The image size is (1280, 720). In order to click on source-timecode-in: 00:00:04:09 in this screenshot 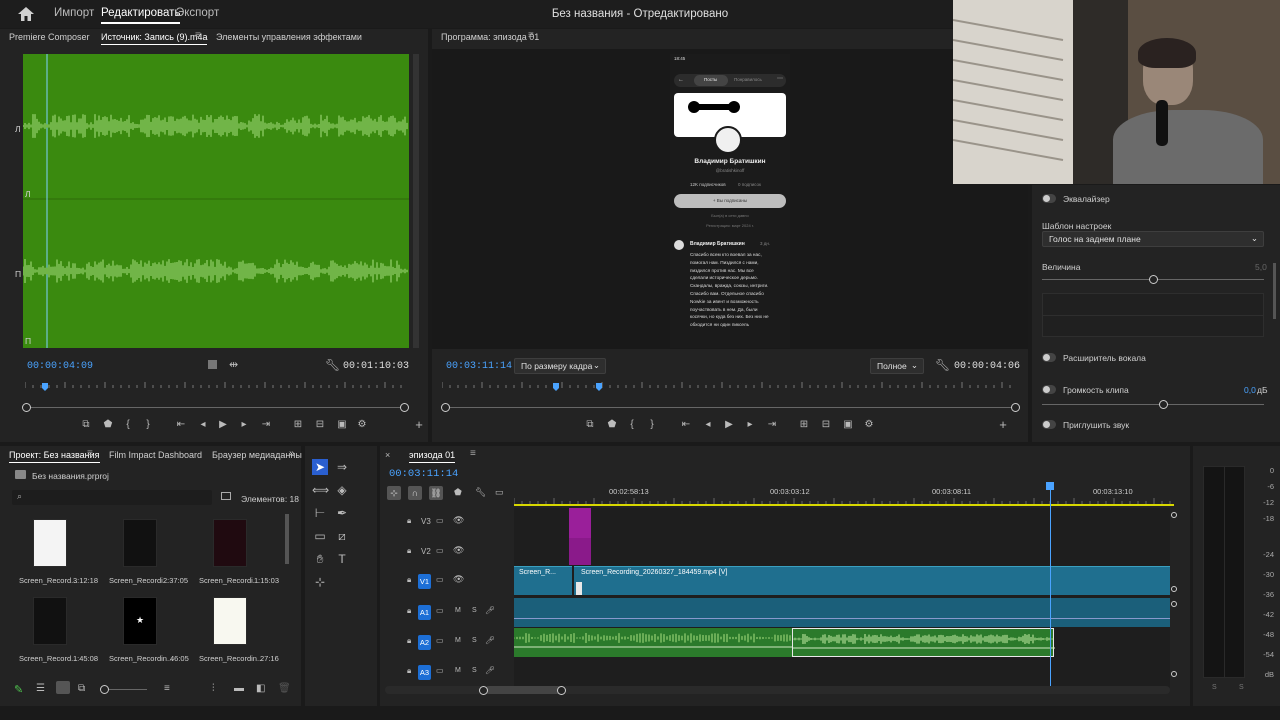, I will do `click(60, 366)`.